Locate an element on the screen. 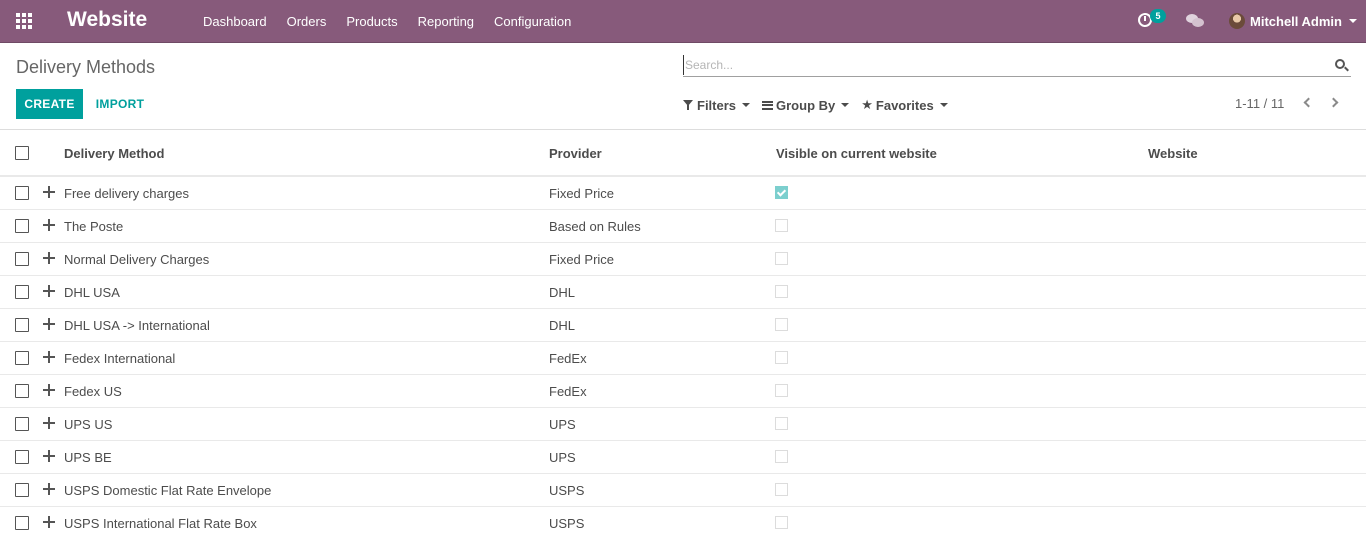  delivery-method-name: USPS International Flat Rate Box is located at coordinates (160, 523).